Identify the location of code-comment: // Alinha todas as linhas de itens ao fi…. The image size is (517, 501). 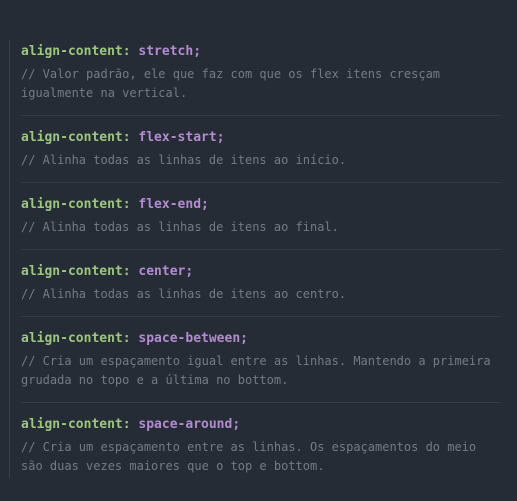
(180, 227).